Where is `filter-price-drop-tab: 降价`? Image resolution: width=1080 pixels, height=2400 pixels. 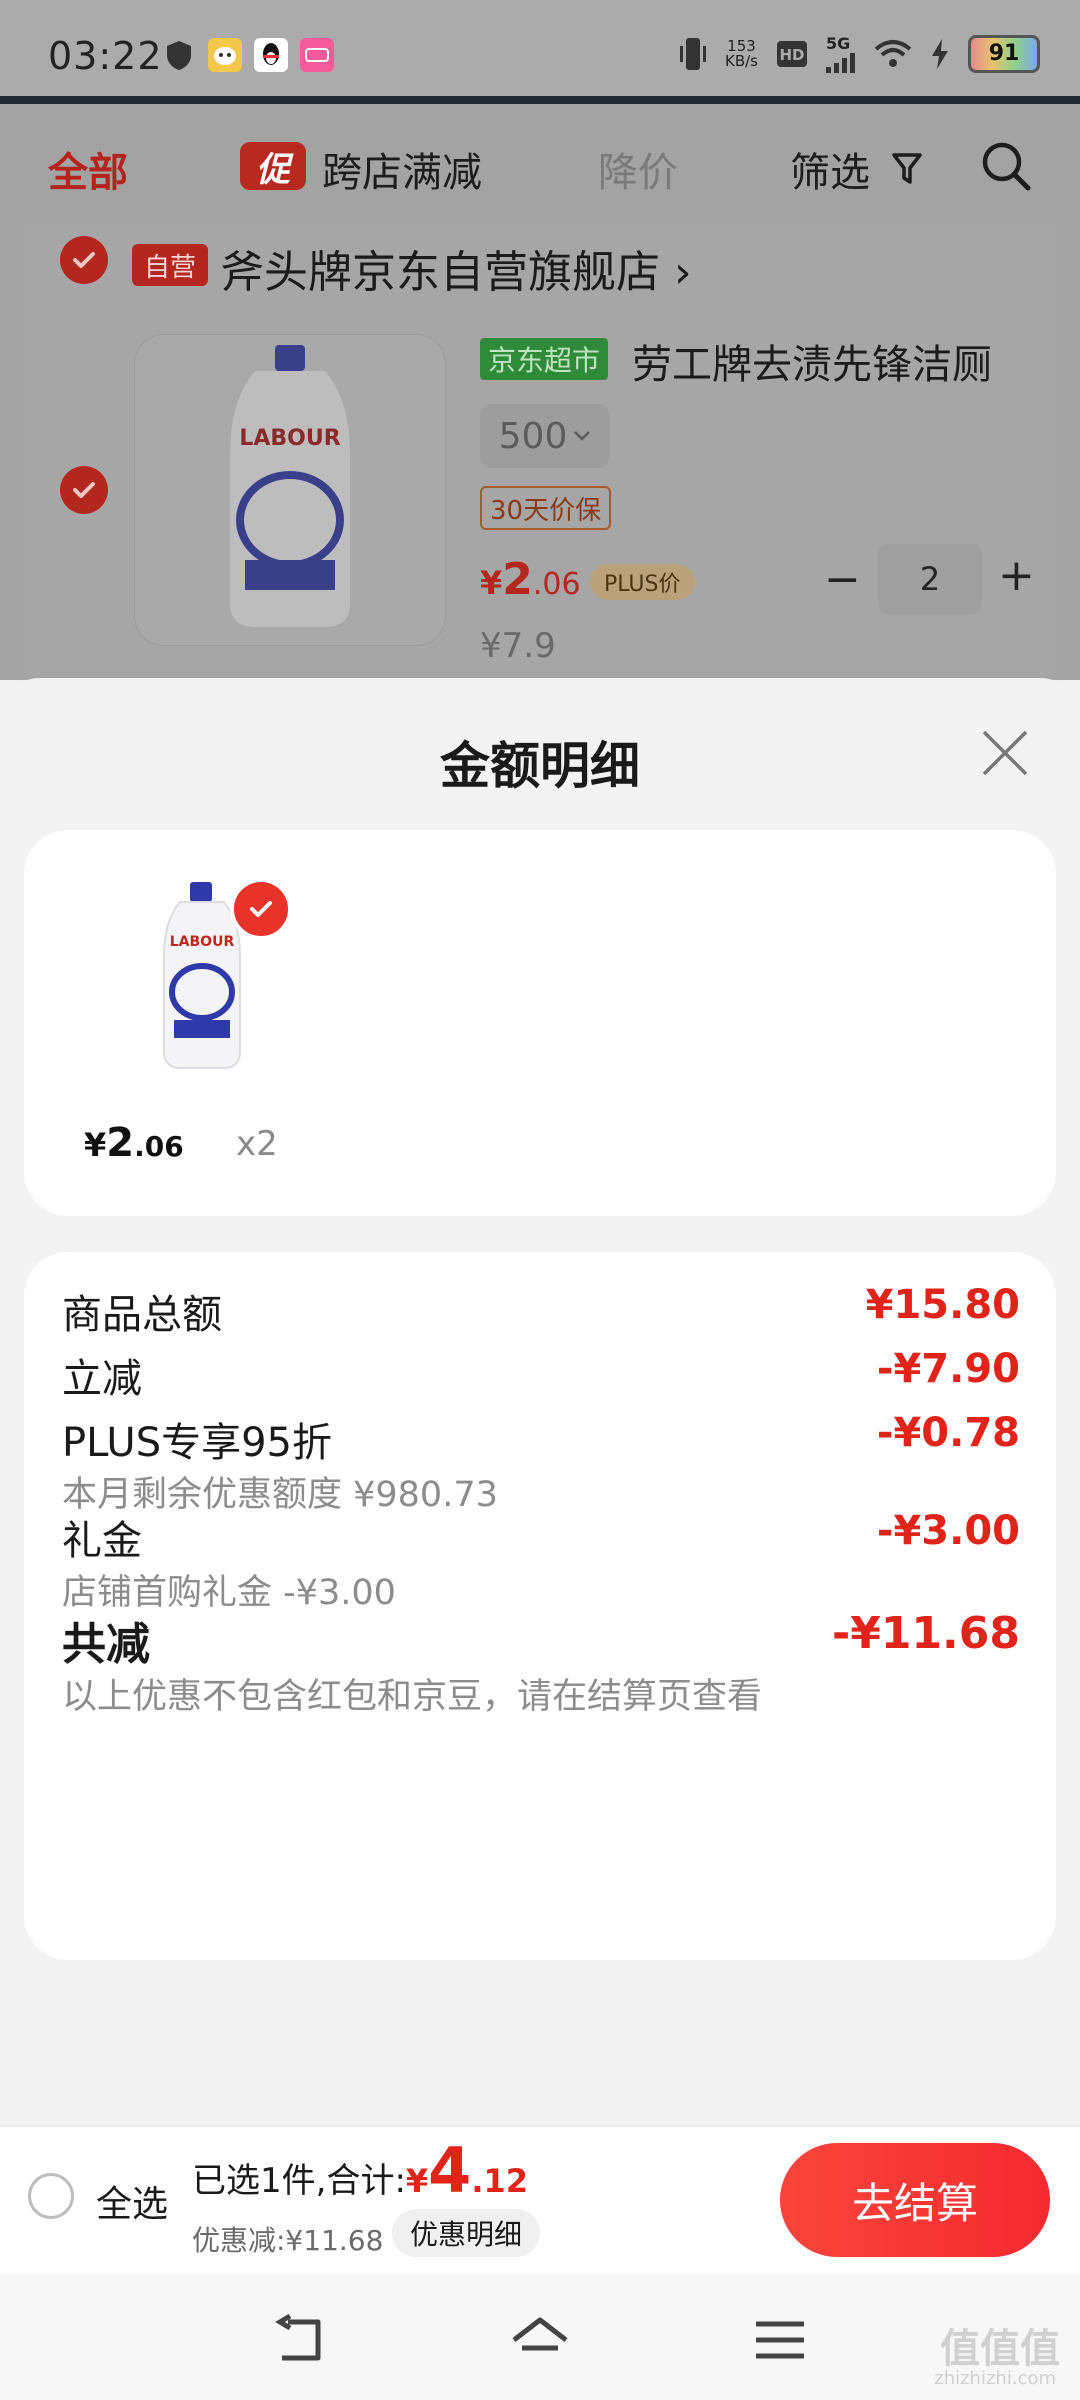
filter-price-drop-tab: 降价 is located at coordinates (638, 169).